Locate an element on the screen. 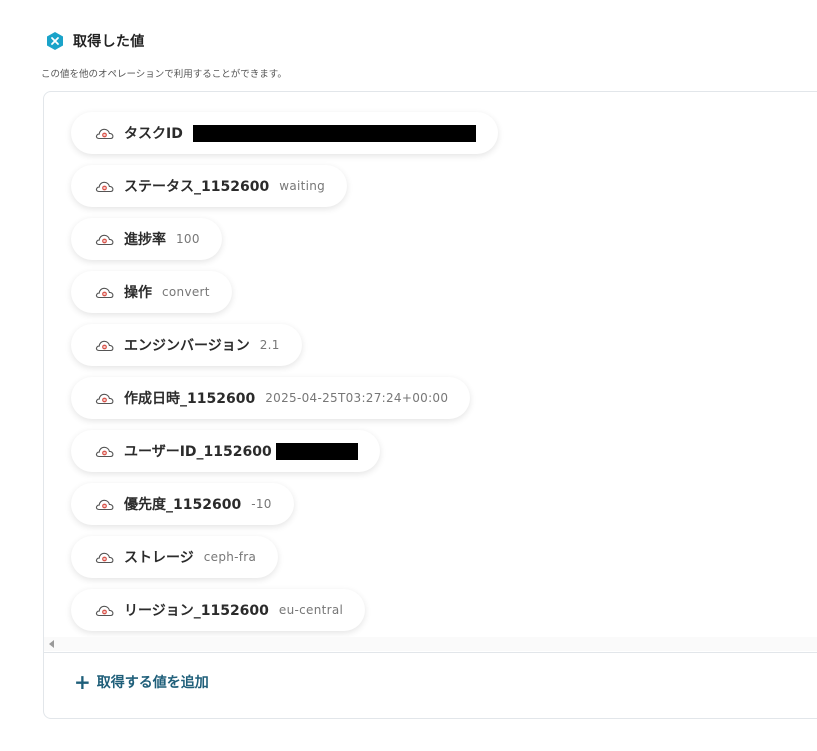 The height and width of the screenshot is (751, 817). value-item-value: -10 is located at coordinates (261, 504).